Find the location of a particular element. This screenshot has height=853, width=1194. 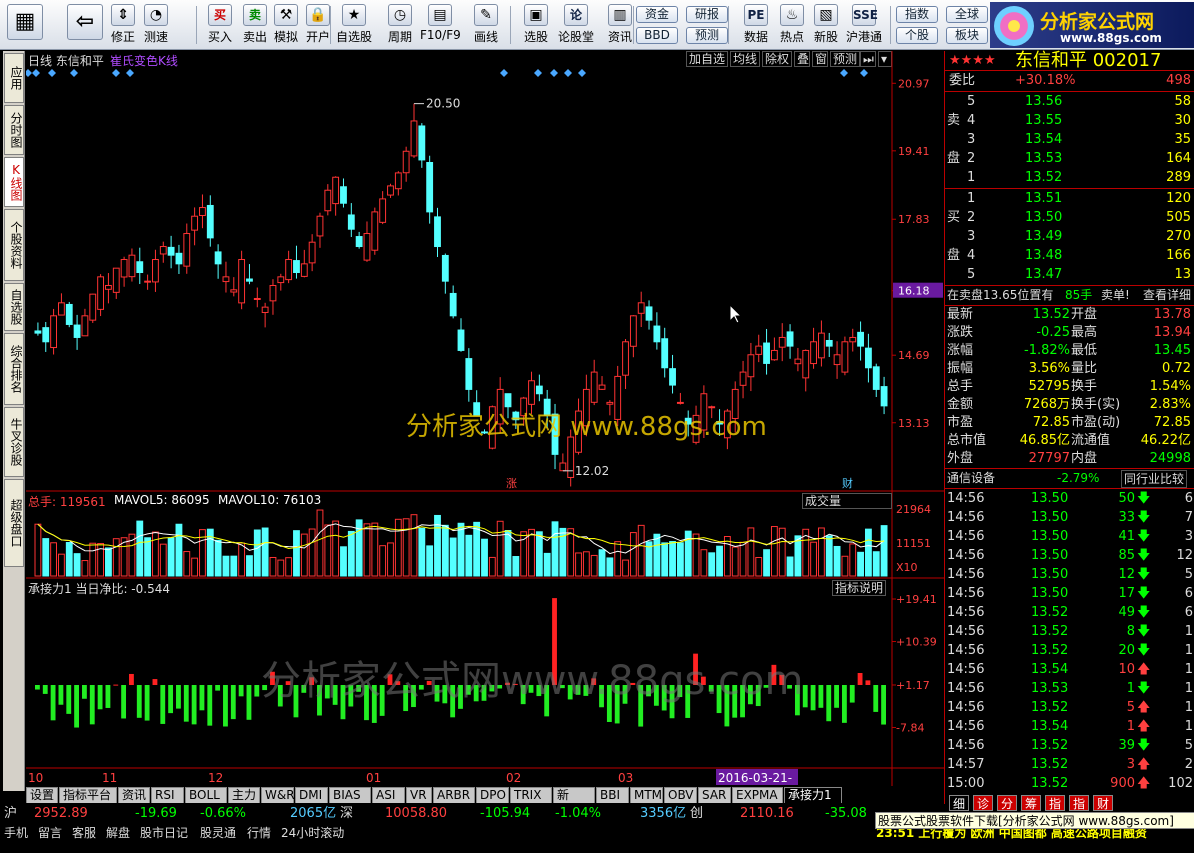

toolbar-back-arrow-button: ⇦ is located at coordinates (85, 26).